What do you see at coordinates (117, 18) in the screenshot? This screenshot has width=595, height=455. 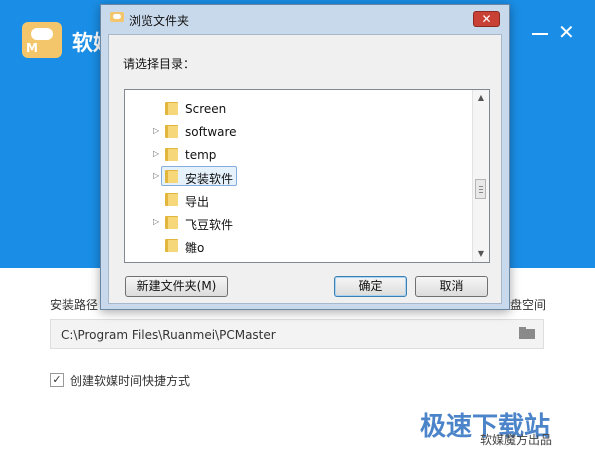 I see `dialog-app-icon` at bounding box center [117, 18].